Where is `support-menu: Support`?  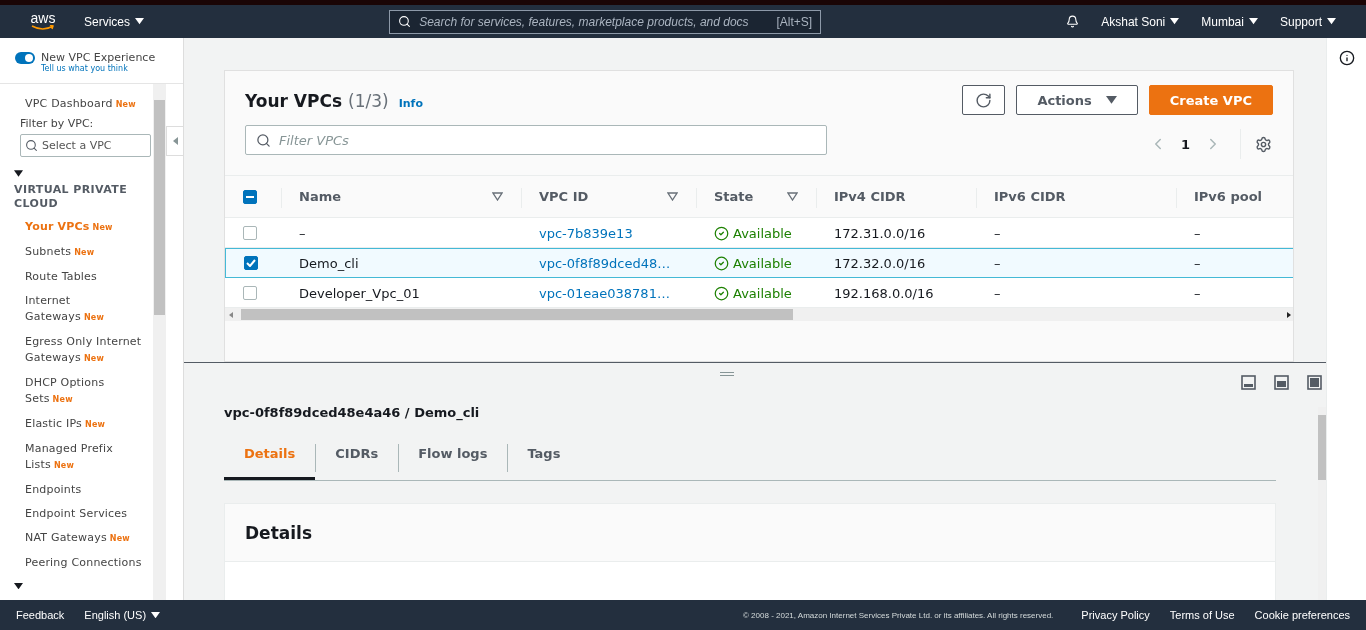 support-menu: Support is located at coordinates (1307, 21).